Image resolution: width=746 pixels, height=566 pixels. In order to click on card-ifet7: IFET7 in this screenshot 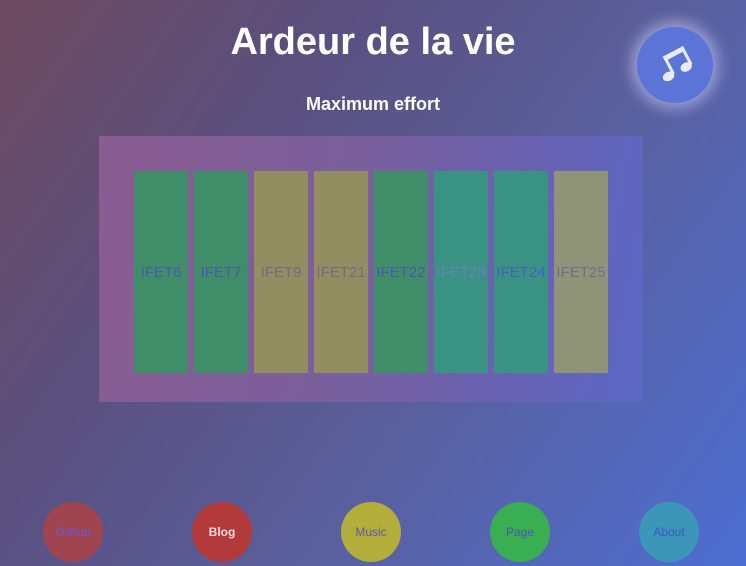, I will do `click(221, 272)`.